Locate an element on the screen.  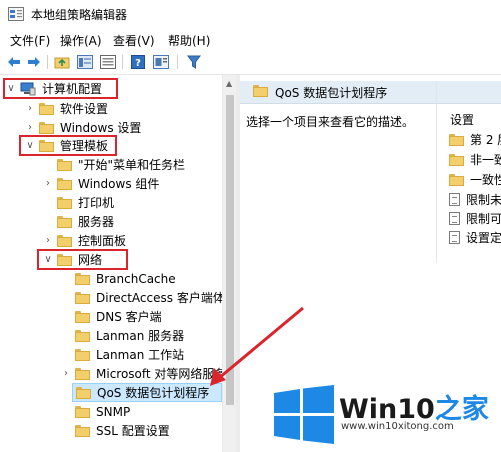
tree-label: QoS 数据包计划程序 is located at coordinates (153, 393).